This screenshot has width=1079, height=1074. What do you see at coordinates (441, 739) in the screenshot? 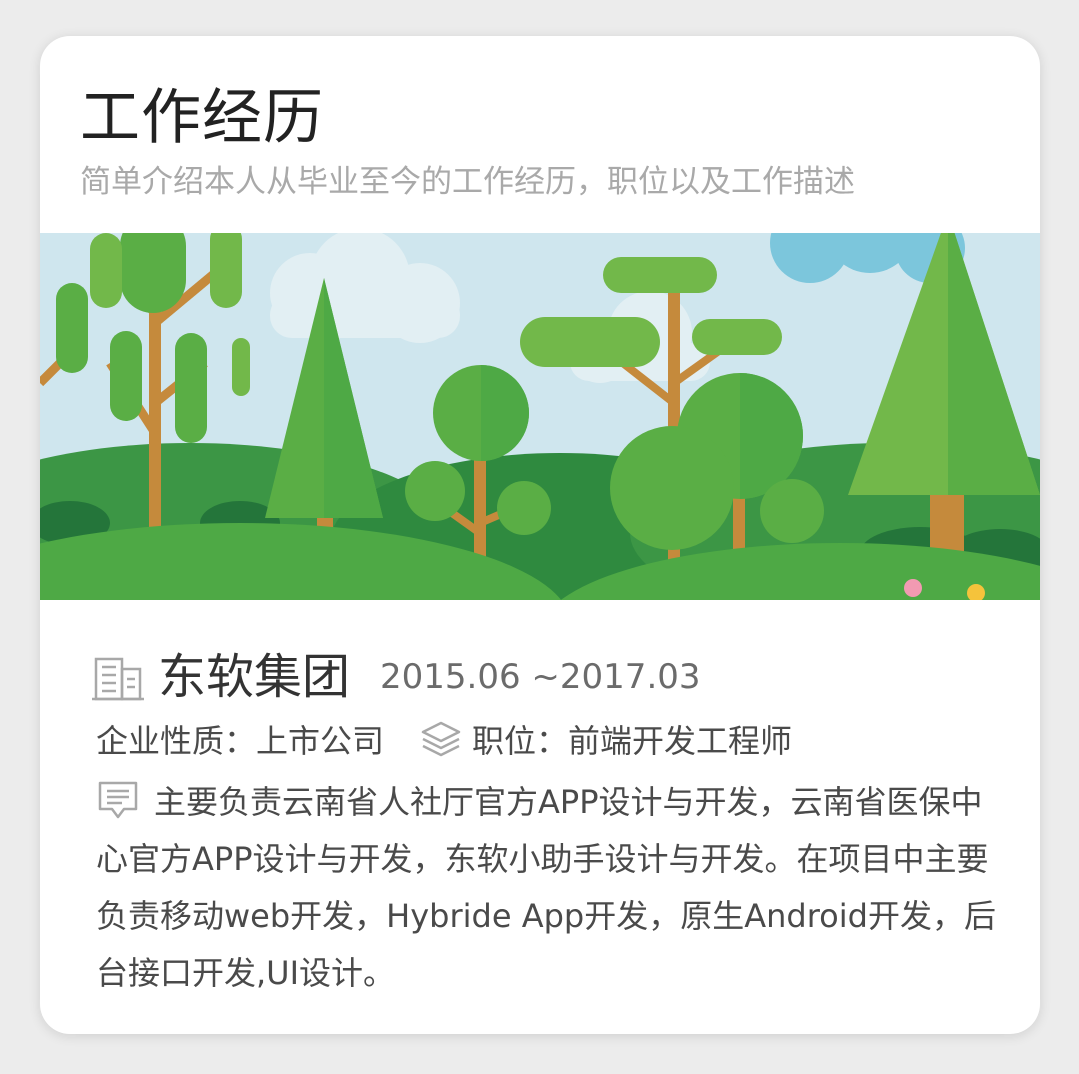
I see `layers-icon` at bounding box center [441, 739].